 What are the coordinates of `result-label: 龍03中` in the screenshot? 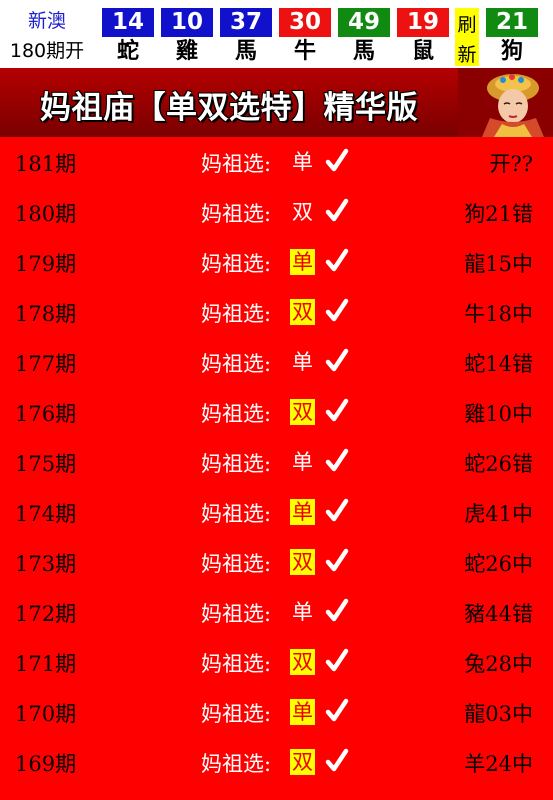 It's located at (498, 714).